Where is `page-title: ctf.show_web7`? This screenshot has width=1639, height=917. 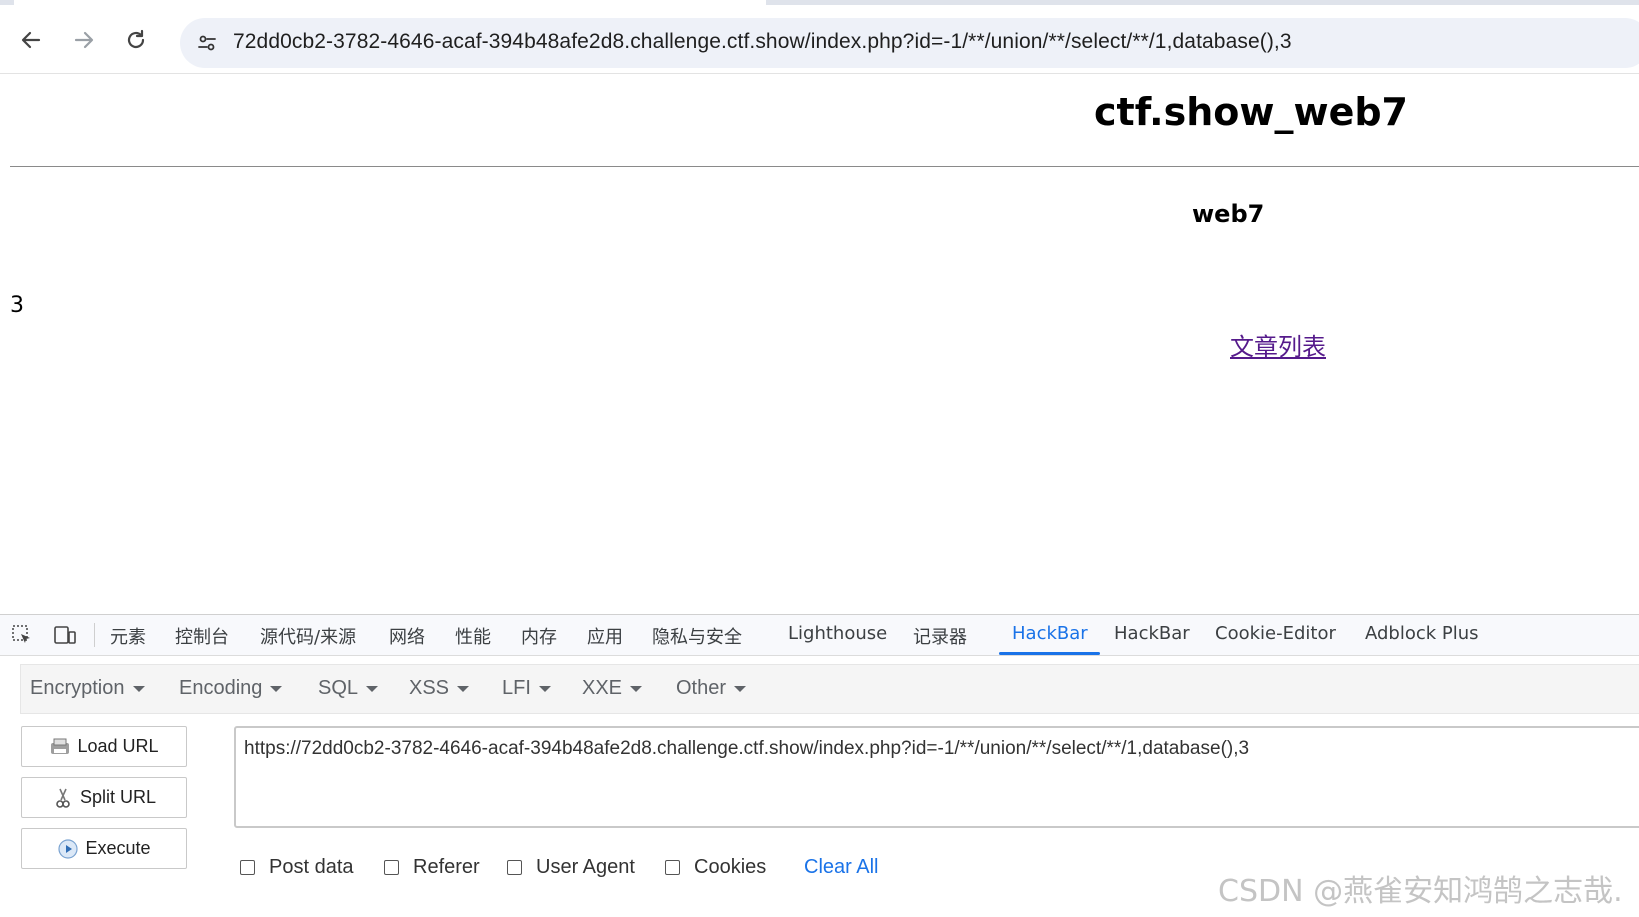
page-title: ctf.show_web7 is located at coordinates (1251, 112).